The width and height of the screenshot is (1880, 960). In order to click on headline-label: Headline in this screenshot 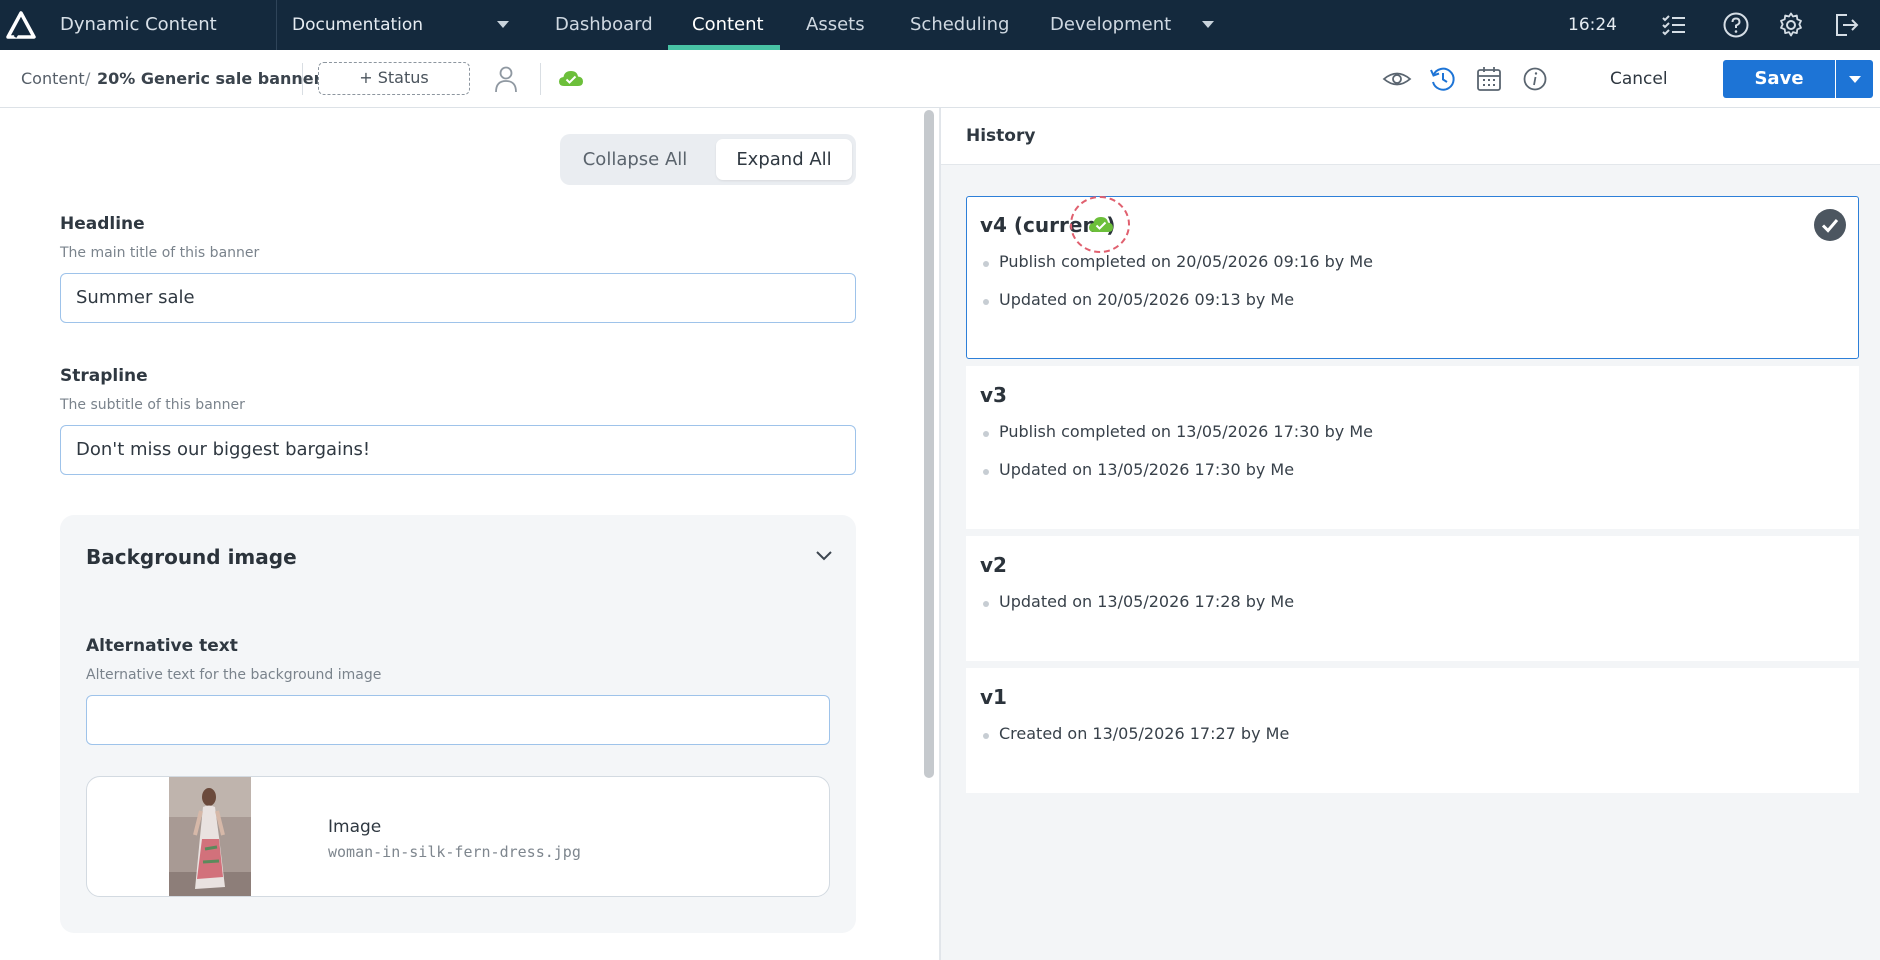, I will do `click(102, 224)`.